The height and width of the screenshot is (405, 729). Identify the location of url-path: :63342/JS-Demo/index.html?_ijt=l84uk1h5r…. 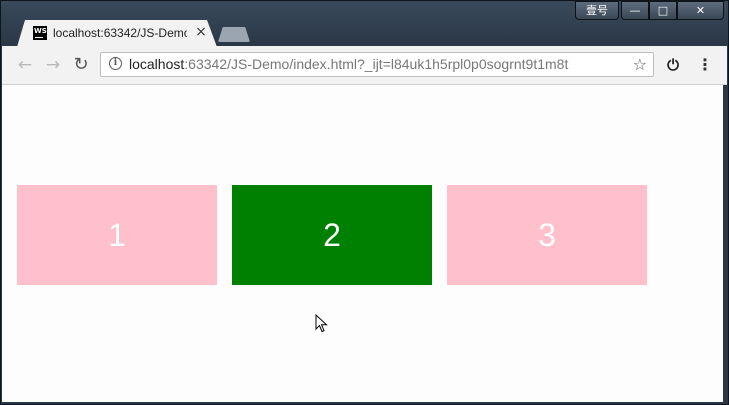
(376, 64).